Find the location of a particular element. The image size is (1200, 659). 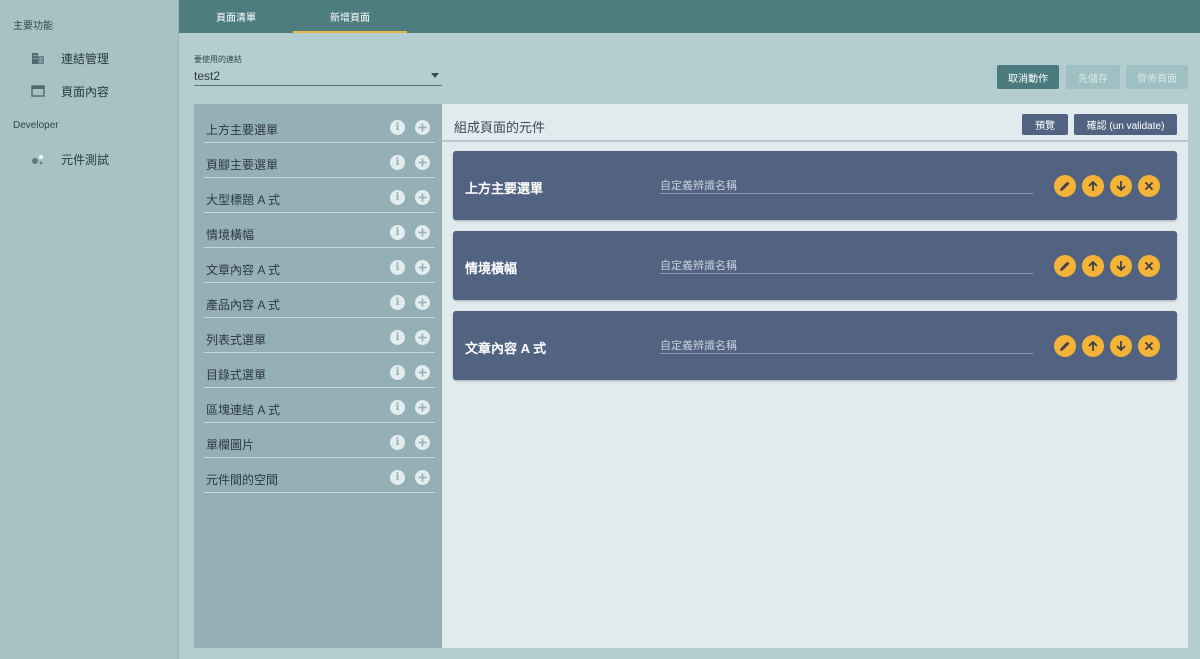

component-card: 情境橫幅 is located at coordinates (815, 265).